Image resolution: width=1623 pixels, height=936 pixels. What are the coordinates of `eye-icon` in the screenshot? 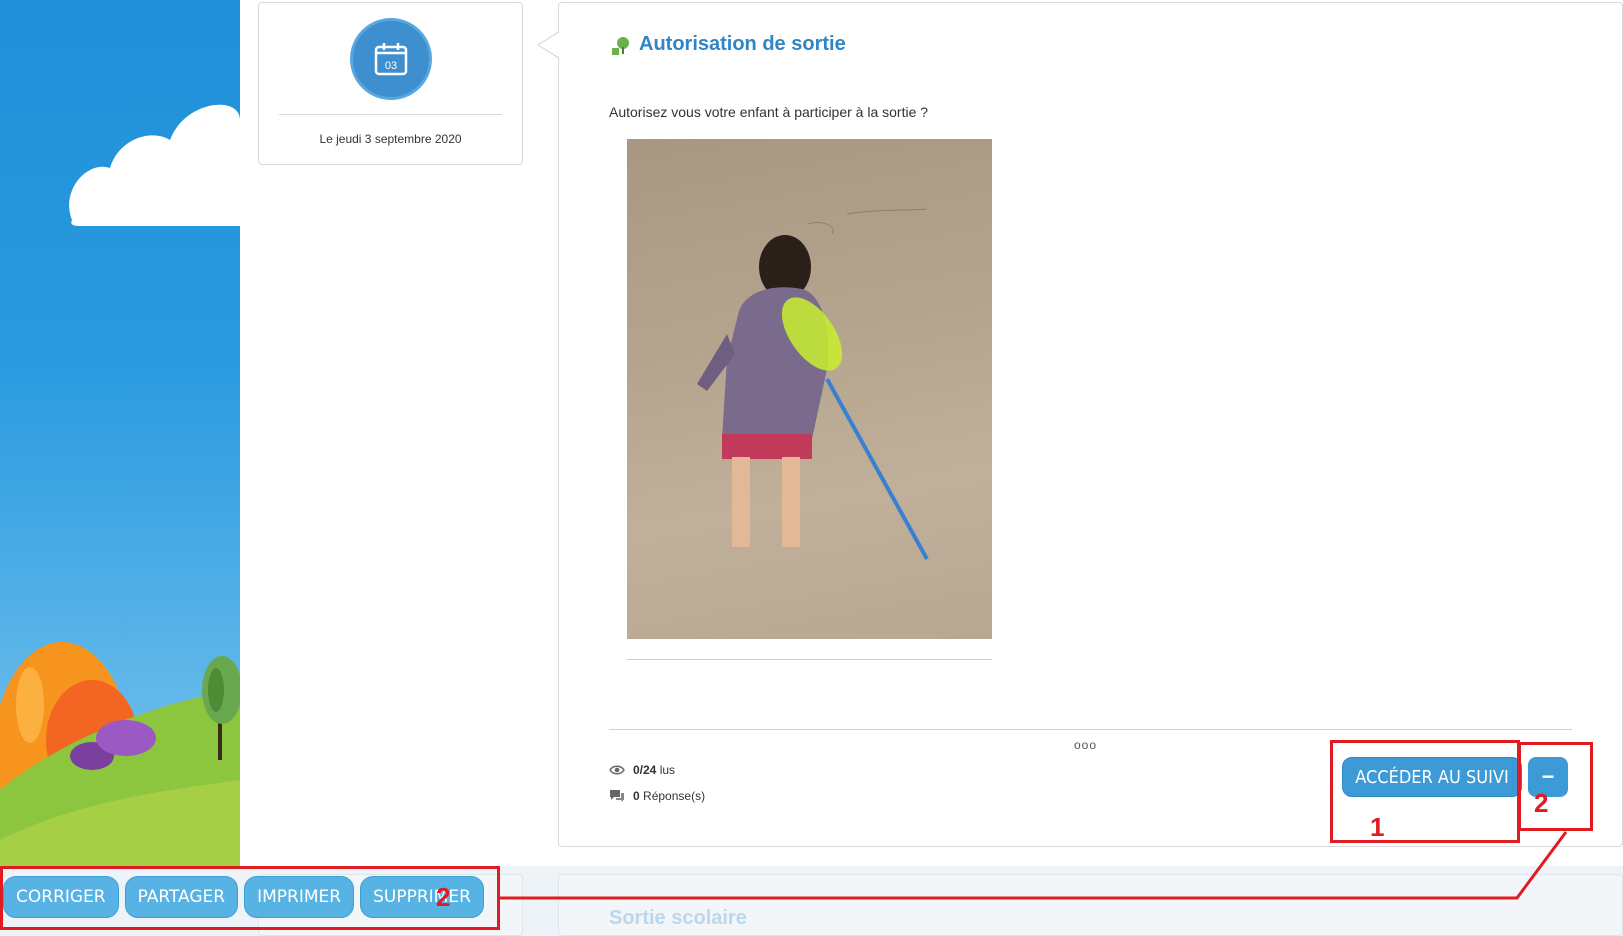 It's located at (617, 770).